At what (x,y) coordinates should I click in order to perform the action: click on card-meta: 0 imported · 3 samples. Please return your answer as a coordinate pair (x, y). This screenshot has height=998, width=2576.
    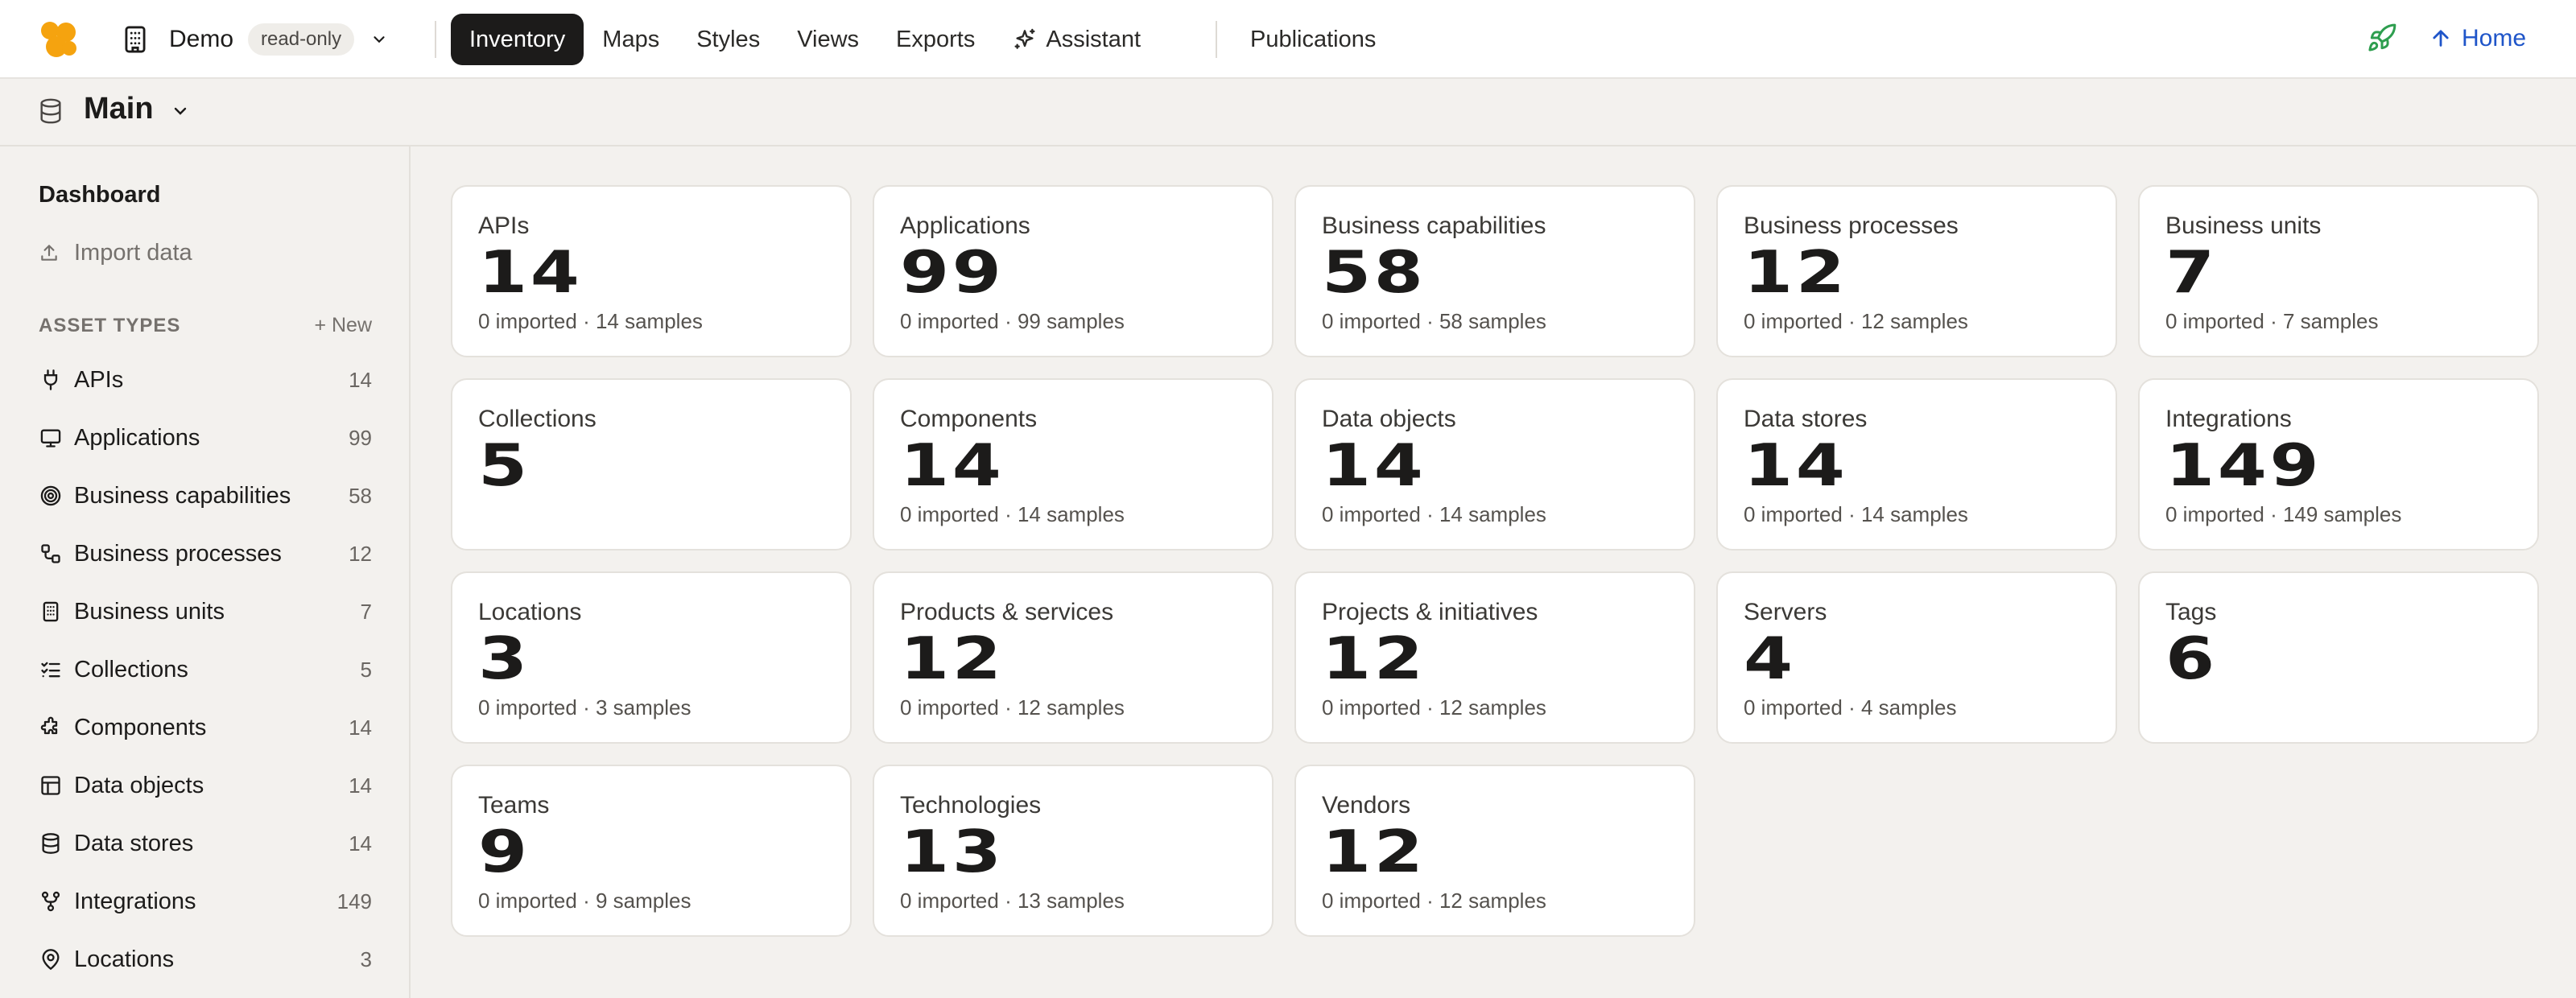
    Looking at the image, I should click on (584, 707).